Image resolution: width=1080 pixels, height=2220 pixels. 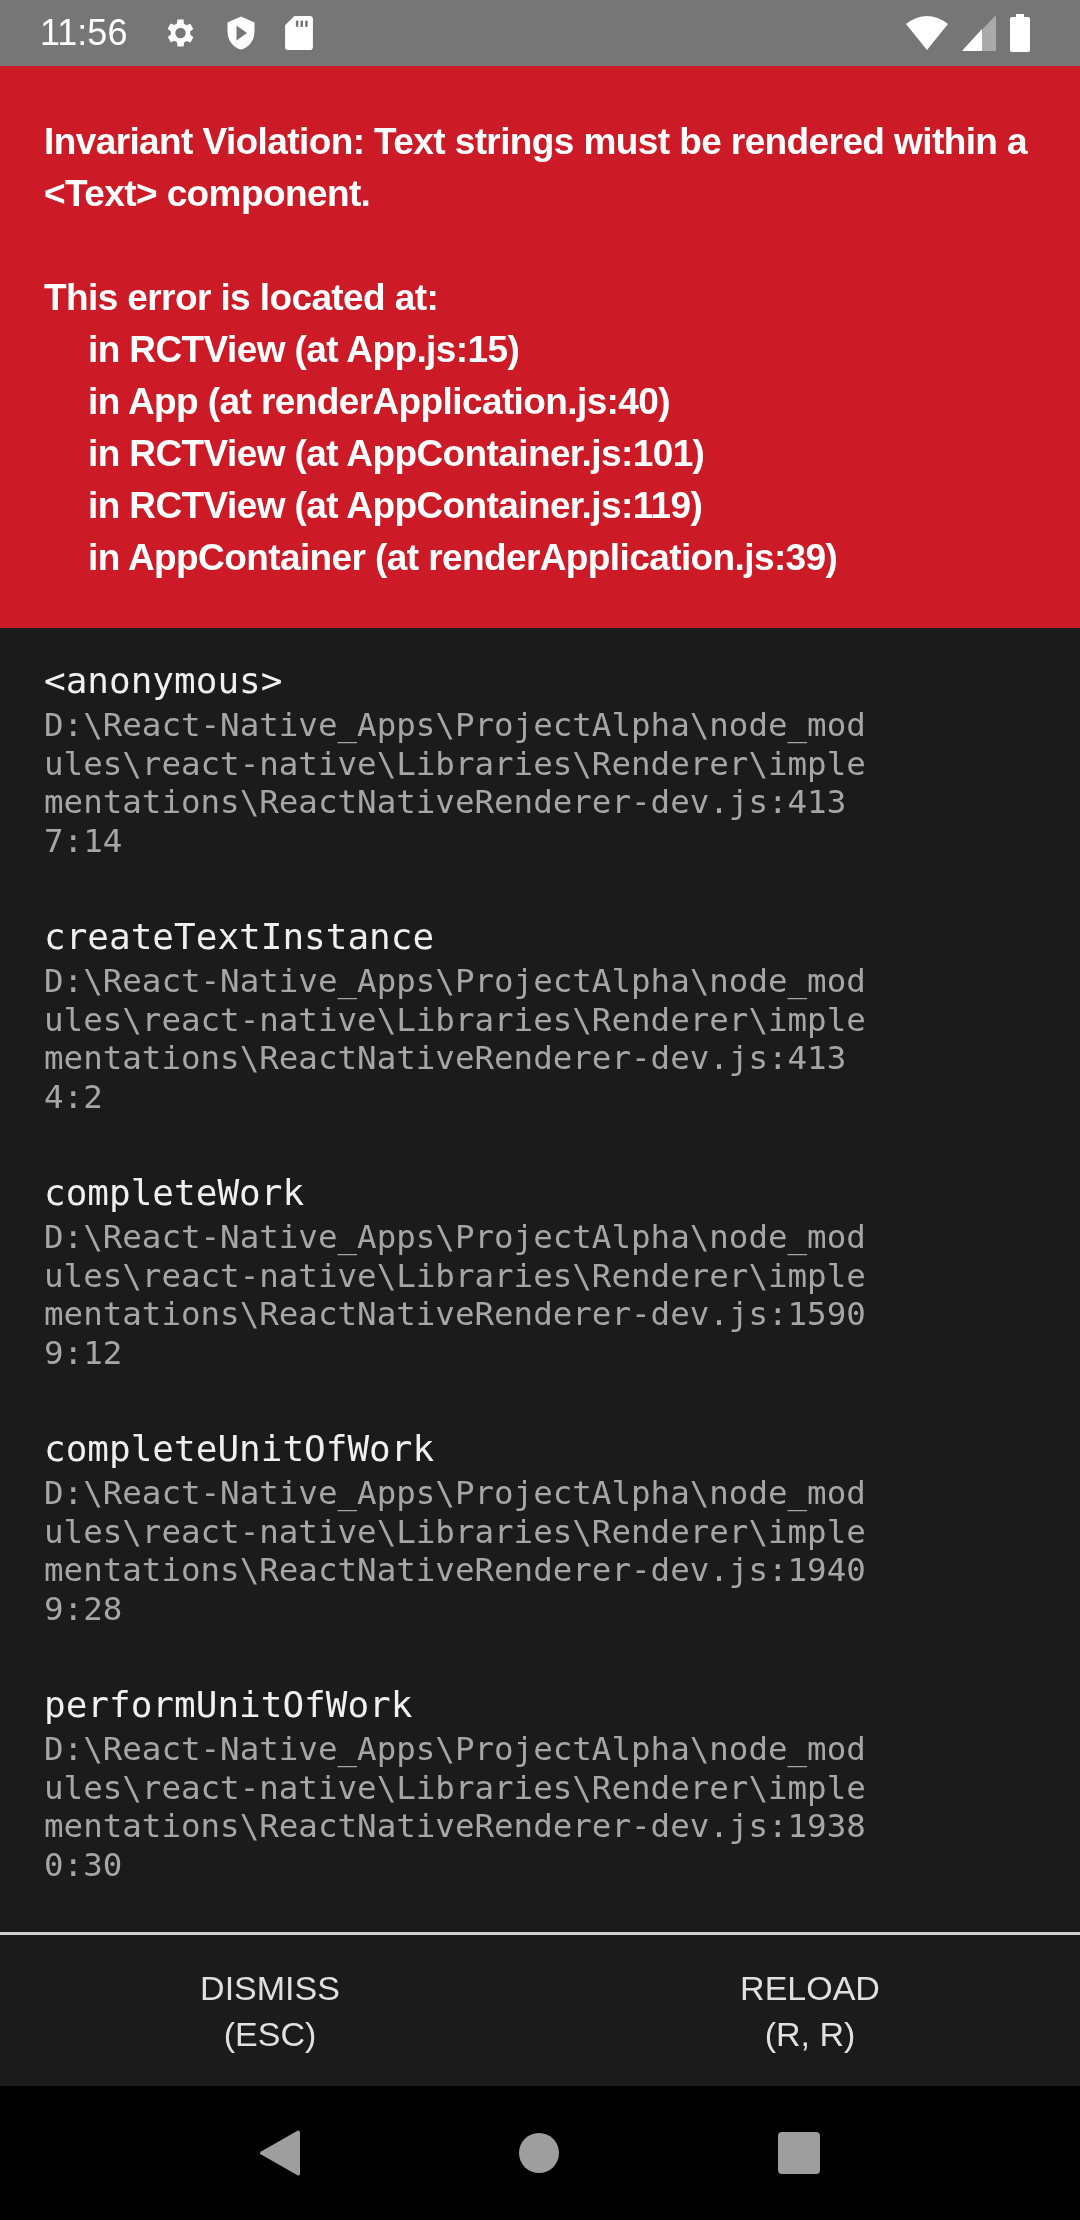 What do you see at coordinates (455, 1039) in the screenshot?
I see `stack-frame-location: D:\React-Native_Apps\ProjectAlpha\node_modules\react-native\Libraries\Renderer\implementations\ReactNativeRenderer-dev.js:4134:2` at bounding box center [455, 1039].